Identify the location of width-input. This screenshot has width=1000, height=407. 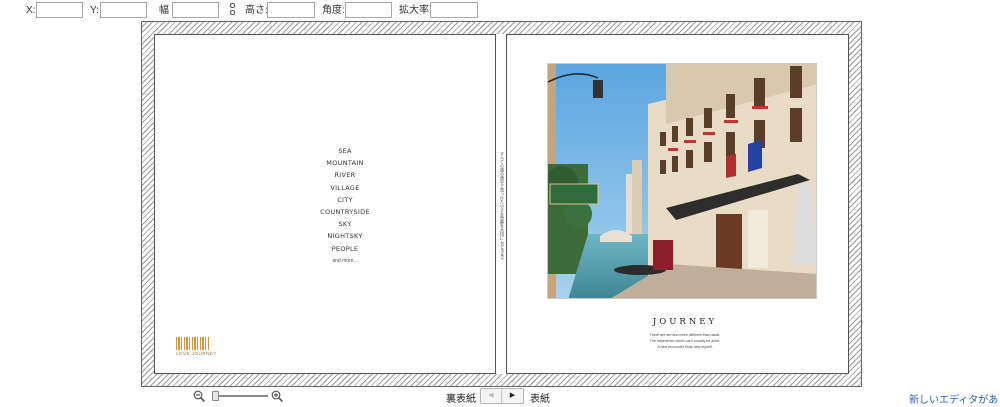
(195, 10).